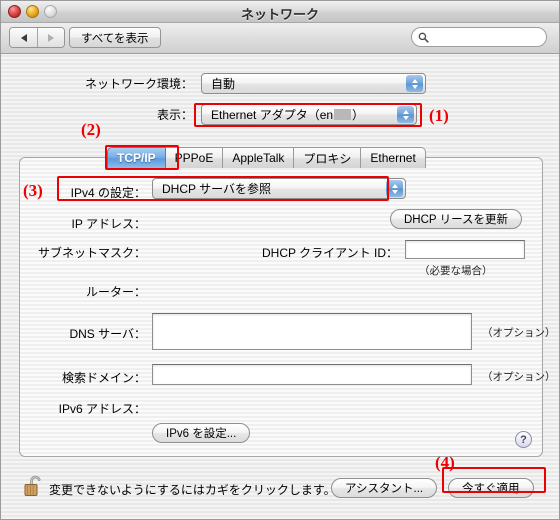  I want to click on redacted-value-block, so click(343, 114).